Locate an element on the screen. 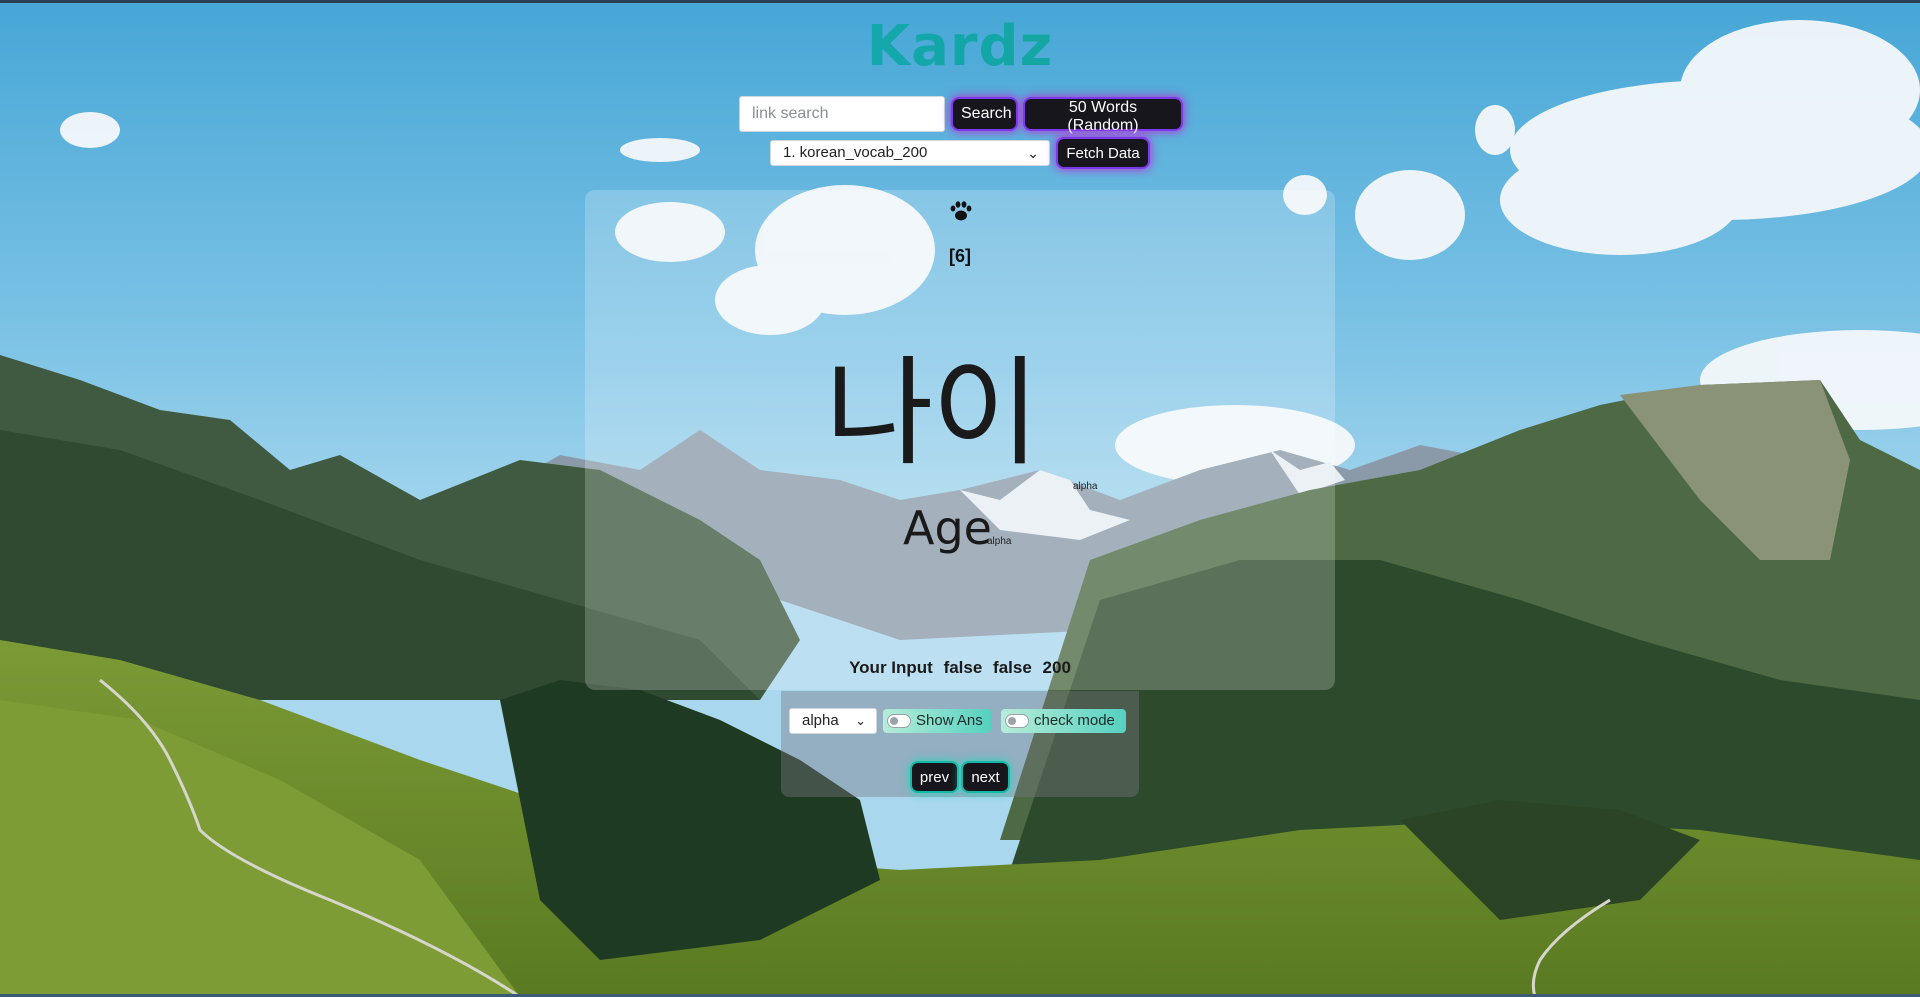  mode-select: alpha ⌄ is located at coordinates (833, 721).